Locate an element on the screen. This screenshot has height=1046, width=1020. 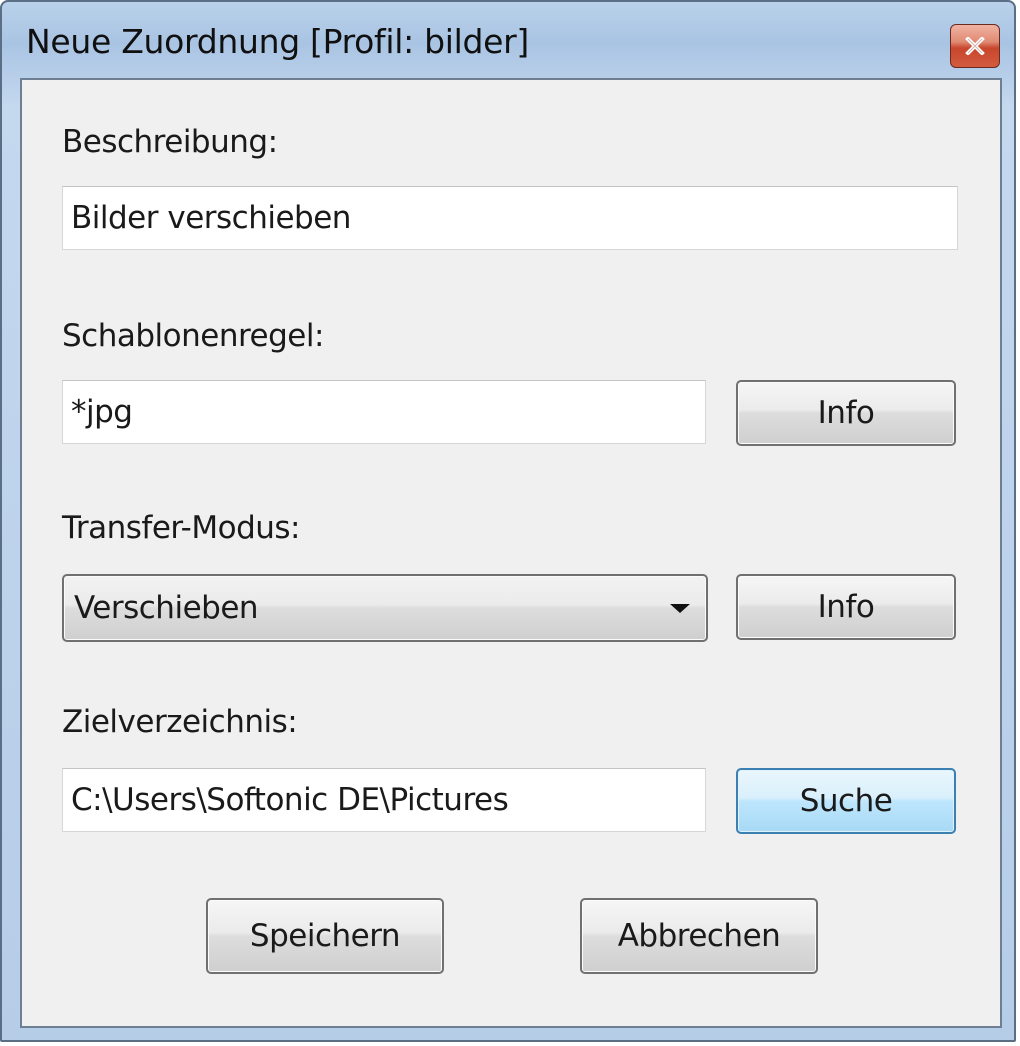
target-directory-input: C:\Users\Softonic DE\Pictures is located at coordinates (384, 800).